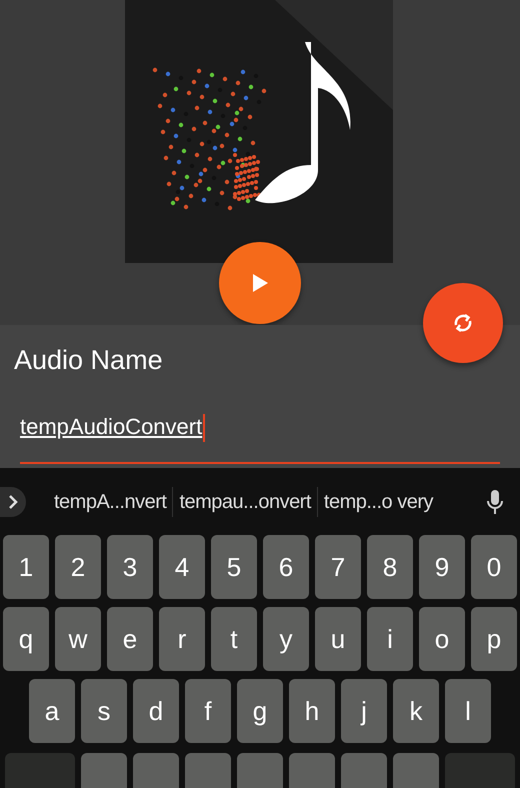 The height and width of the screenshot is (788, 520). What do you see at coordinates (338, 639) in the screenshot?
I see `keyboard-key: u` at bounding box center [338, 639].